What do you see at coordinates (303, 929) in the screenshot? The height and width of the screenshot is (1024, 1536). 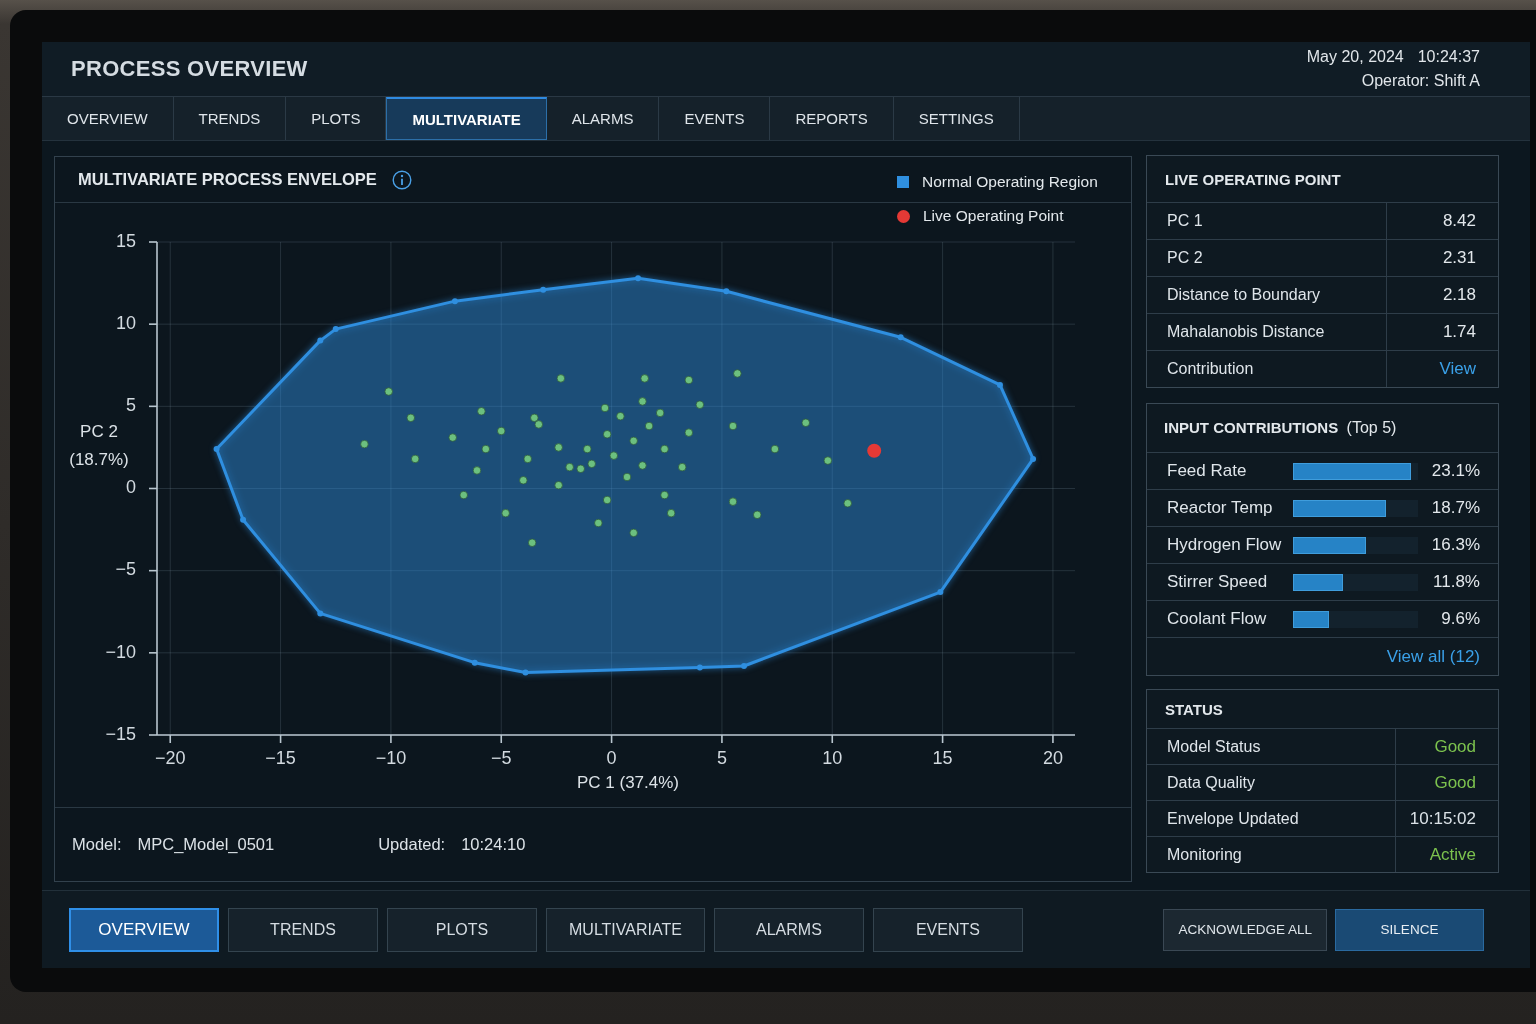 I see `nav-button: TRENDS` at bounding box center [303, 929].